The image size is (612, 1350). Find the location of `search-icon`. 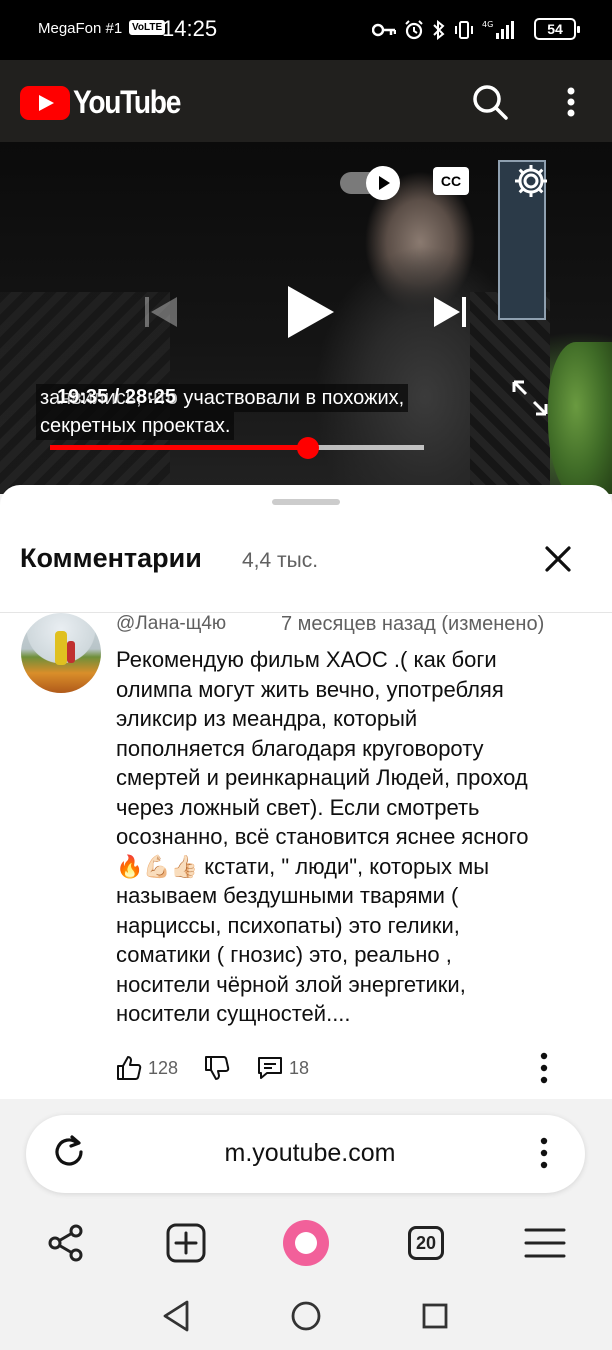

search-icon is located at coordinates (490, 102).